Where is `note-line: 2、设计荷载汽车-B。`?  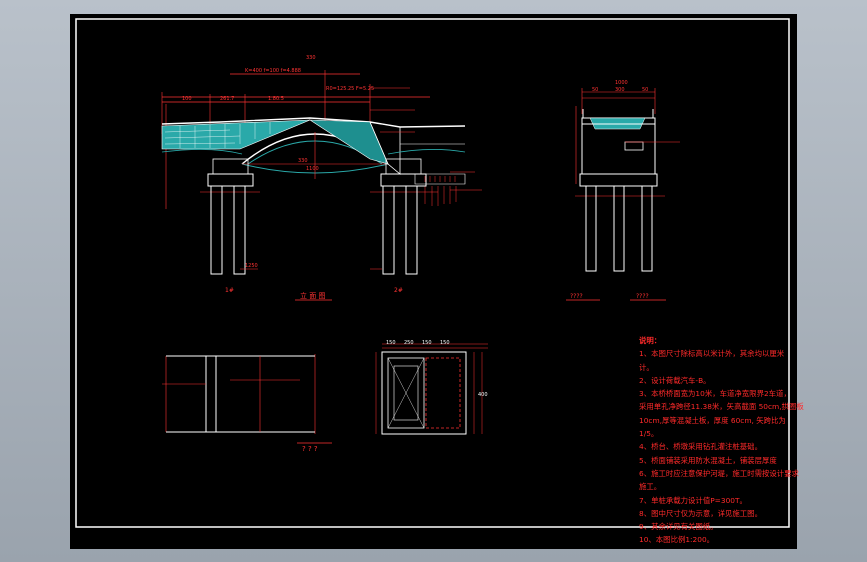 note-line: 2、设计荷载汽车-B。 is located at coordinates (675, 380).